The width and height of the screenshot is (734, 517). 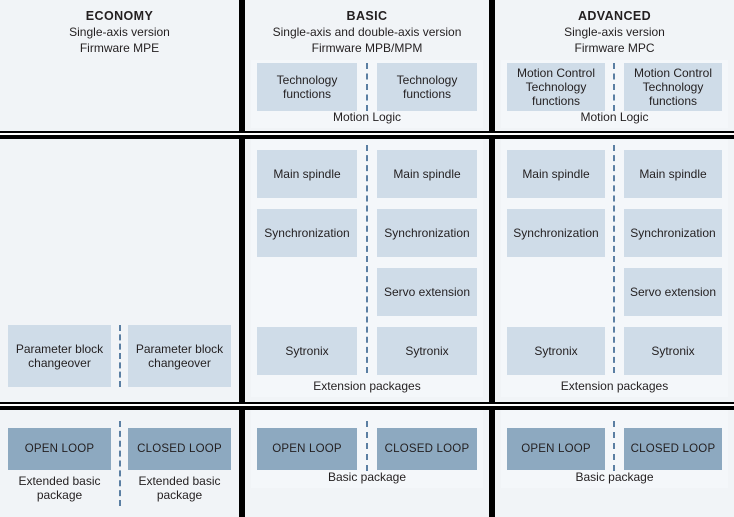 I want to click on basic-box-technology-functions-left: Technology functions, so click(x=307, y=87).